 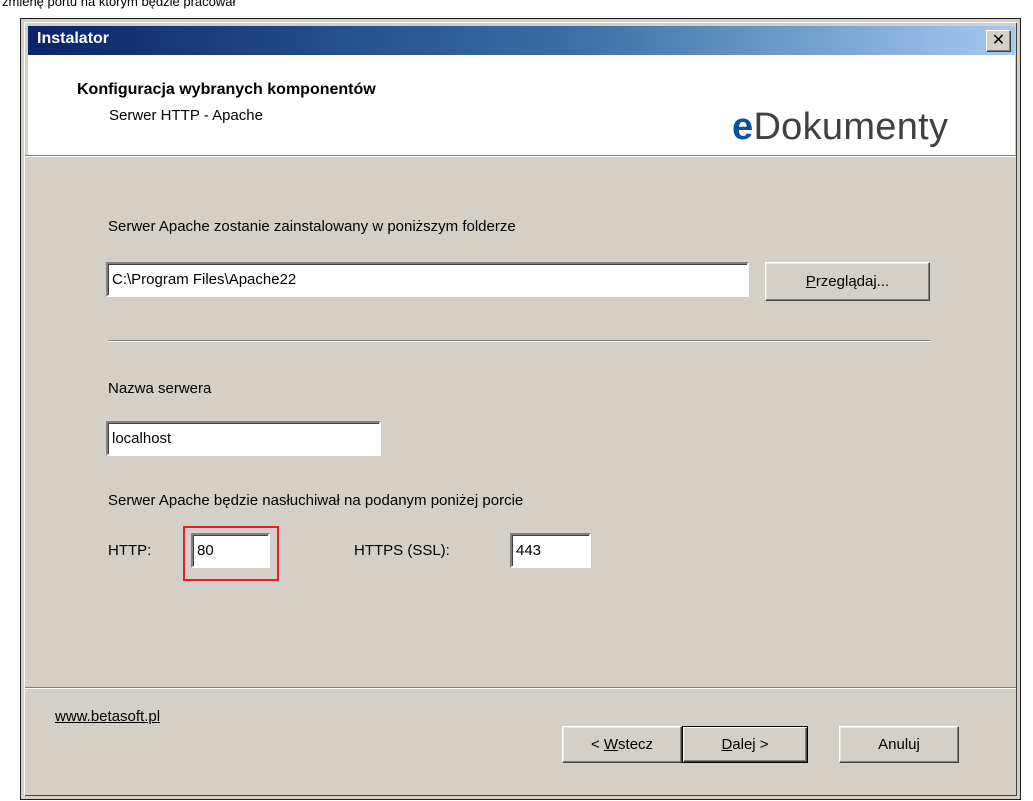 I want to click on back-button: < Wstecz, so click(x=622, y=744).